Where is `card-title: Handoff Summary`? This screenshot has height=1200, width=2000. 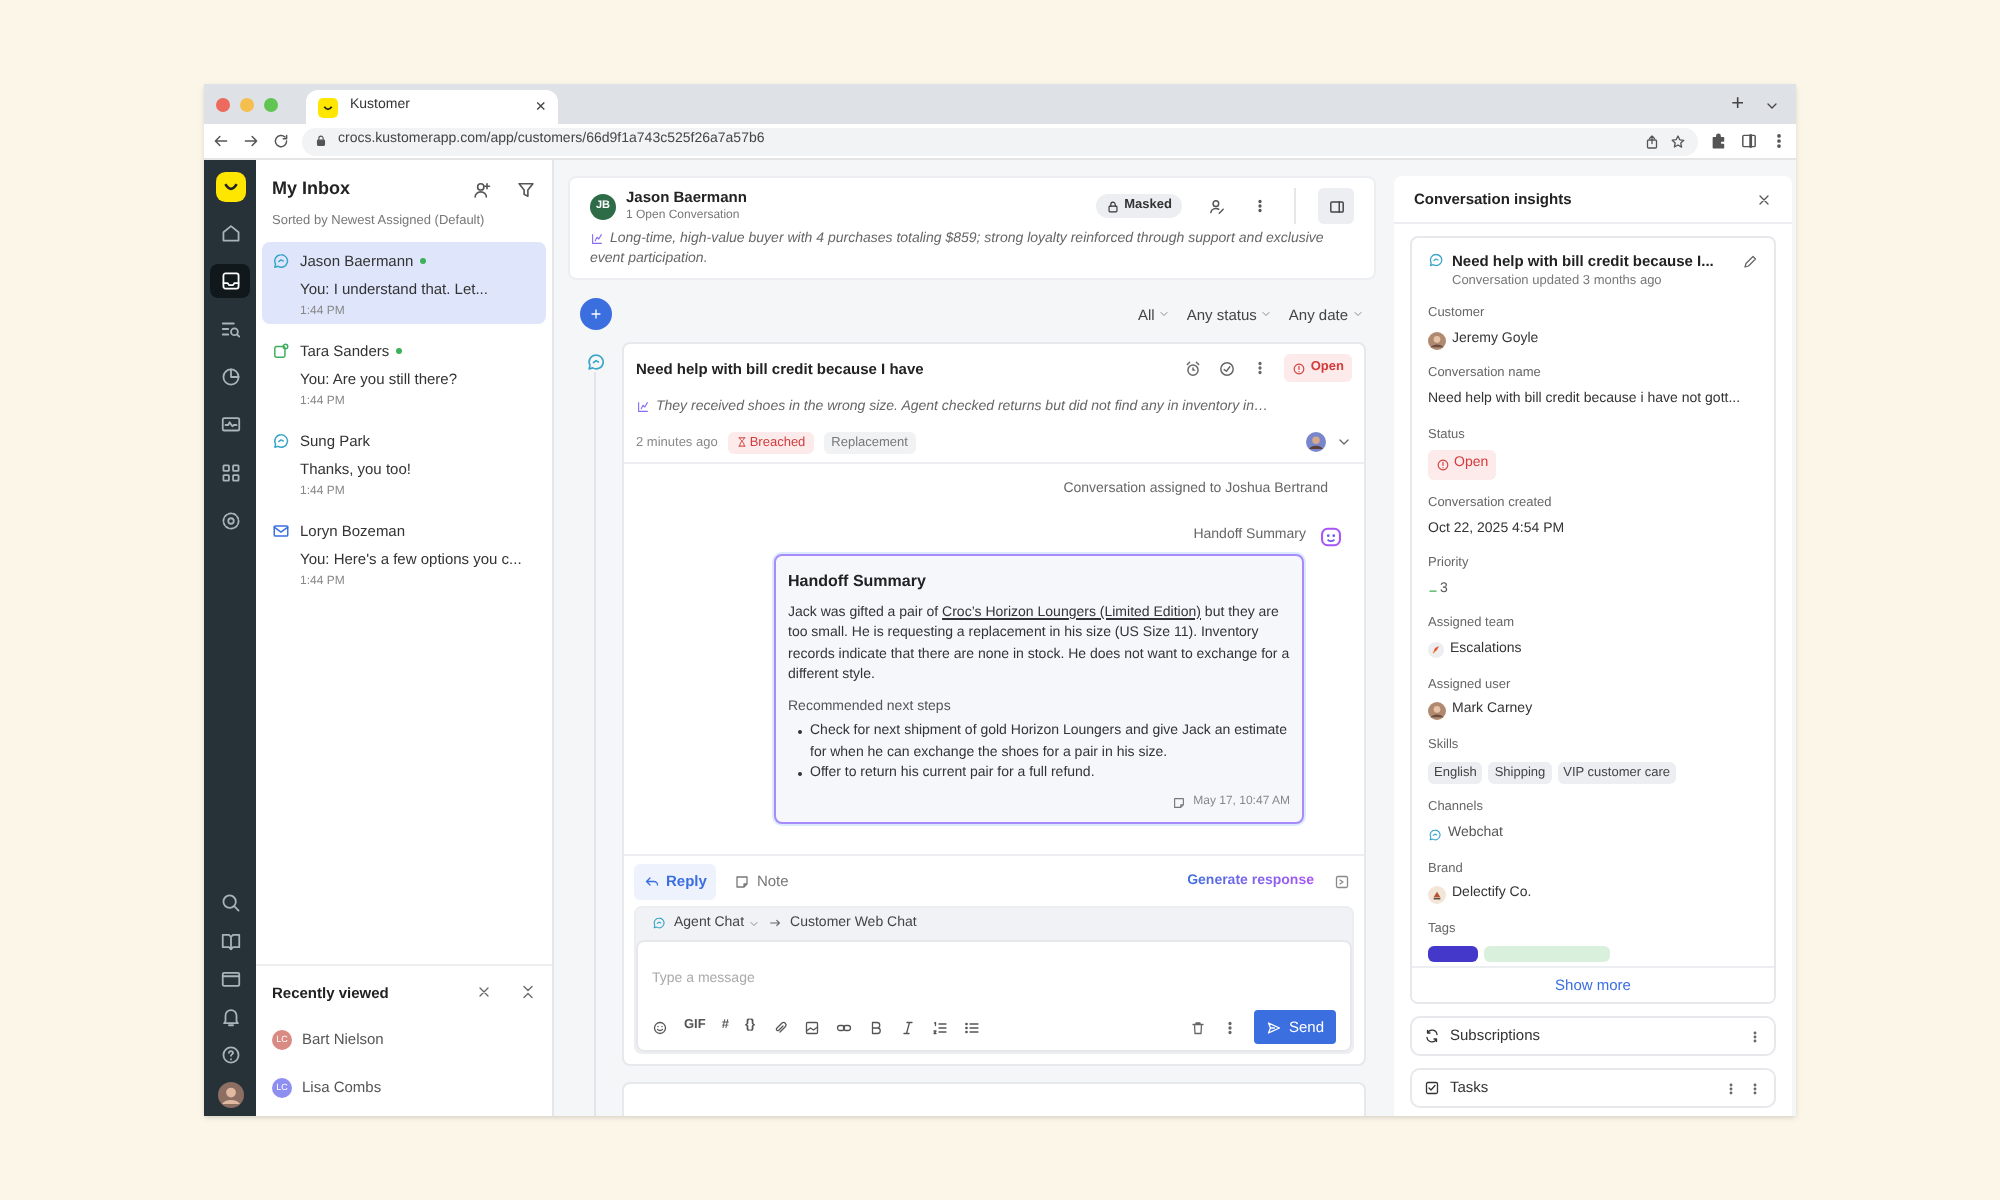 card-title: Handoff Summary is located at coordinates (858, 581).